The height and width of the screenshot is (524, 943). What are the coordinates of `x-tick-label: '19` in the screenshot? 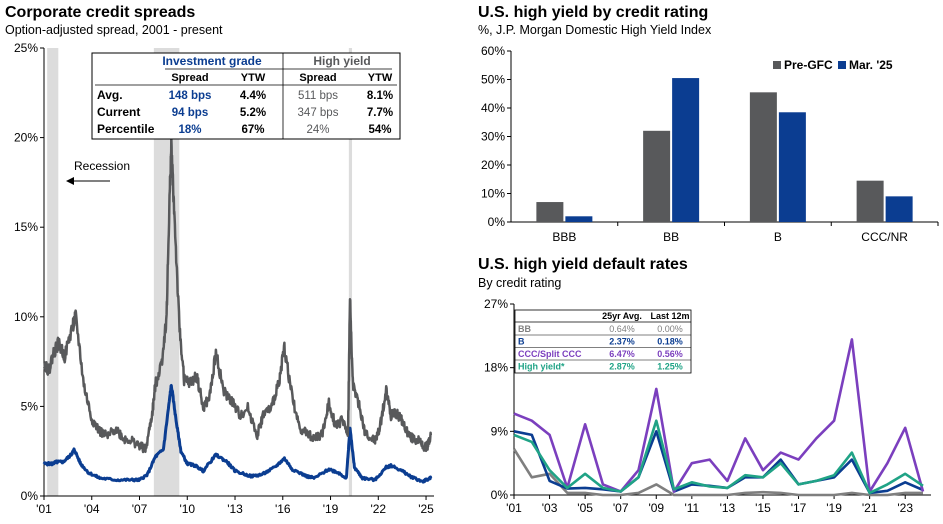 It's located at (834, 508).